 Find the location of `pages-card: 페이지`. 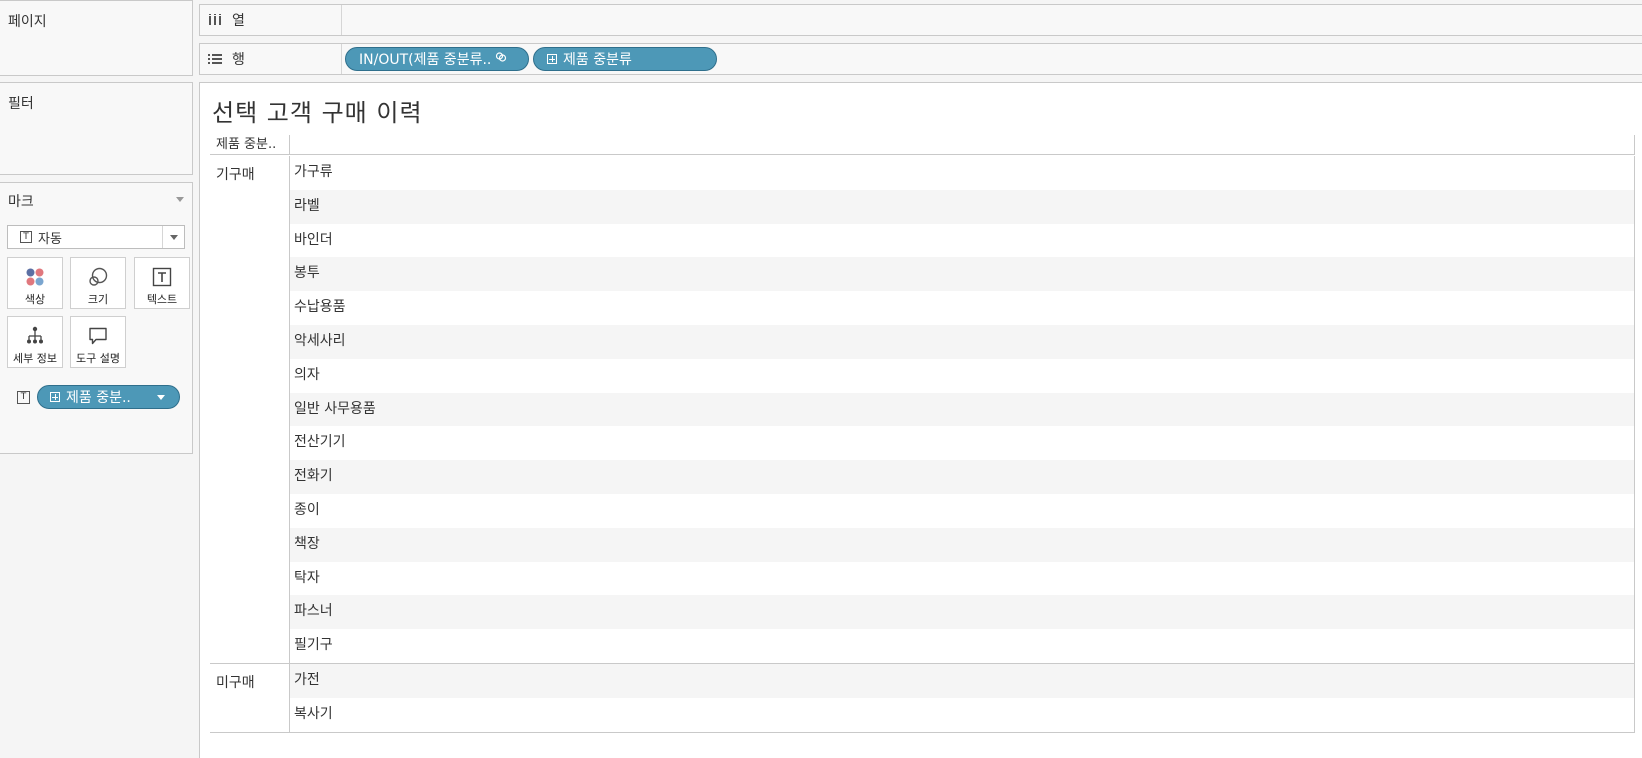

pages-card: 페이지 is located at coordinates (96, 38).